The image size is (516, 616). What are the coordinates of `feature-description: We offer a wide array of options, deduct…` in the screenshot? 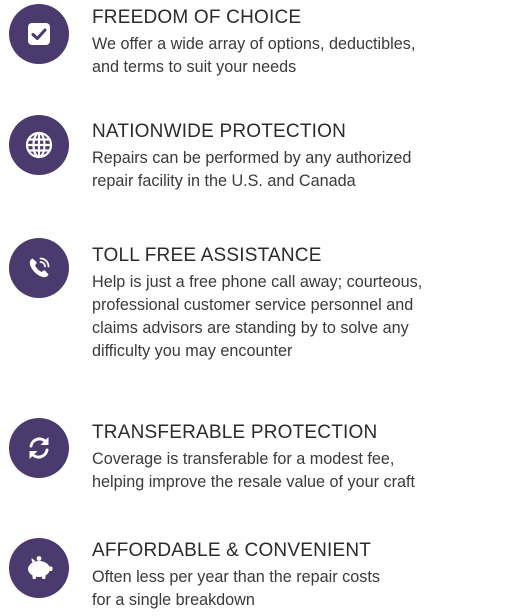 It's located at (254, 55).